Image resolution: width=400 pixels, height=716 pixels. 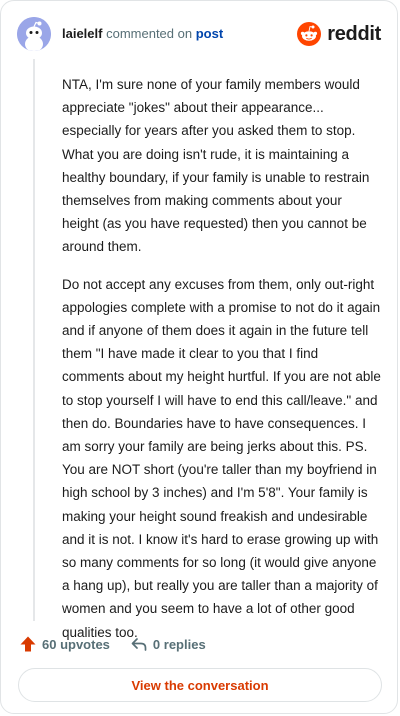 What do you see at coordinates (28, 644) in the screenshot?
I see `upvote-arrow-icon` at bounding box center [28, 644].